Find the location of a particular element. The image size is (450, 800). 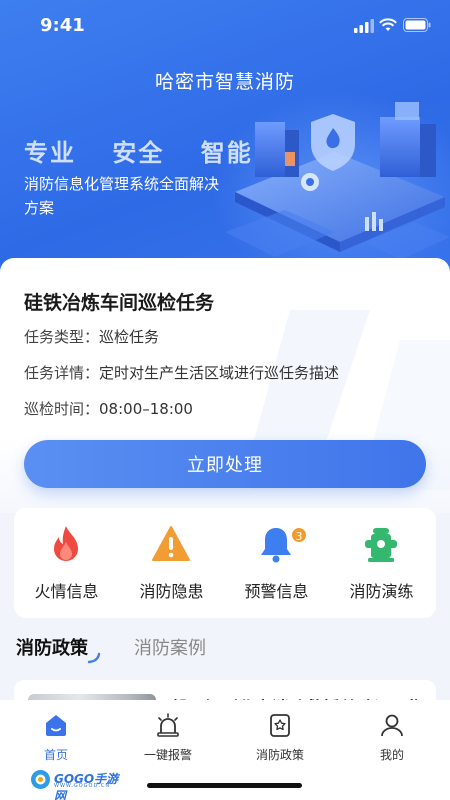

home-icon is located at coordinates (56, 725).